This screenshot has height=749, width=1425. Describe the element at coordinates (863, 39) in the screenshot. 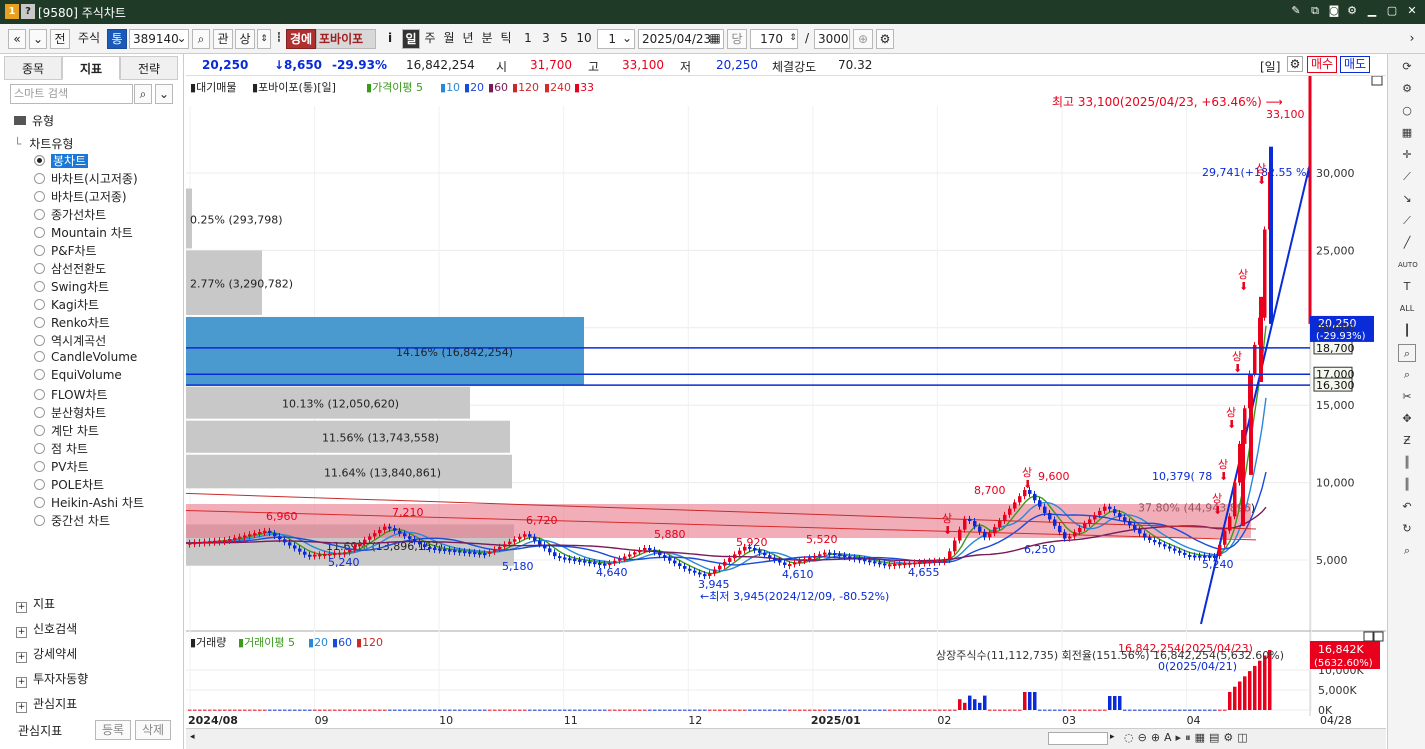

I see `zoom-icon: ⊕` at that location.